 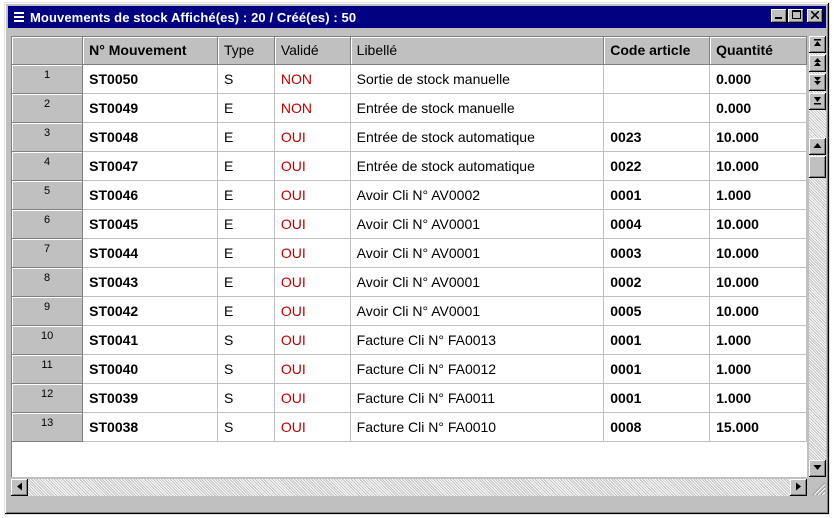 I want to click on cell-mouvement: ST0038, so click(x=150, y=427).